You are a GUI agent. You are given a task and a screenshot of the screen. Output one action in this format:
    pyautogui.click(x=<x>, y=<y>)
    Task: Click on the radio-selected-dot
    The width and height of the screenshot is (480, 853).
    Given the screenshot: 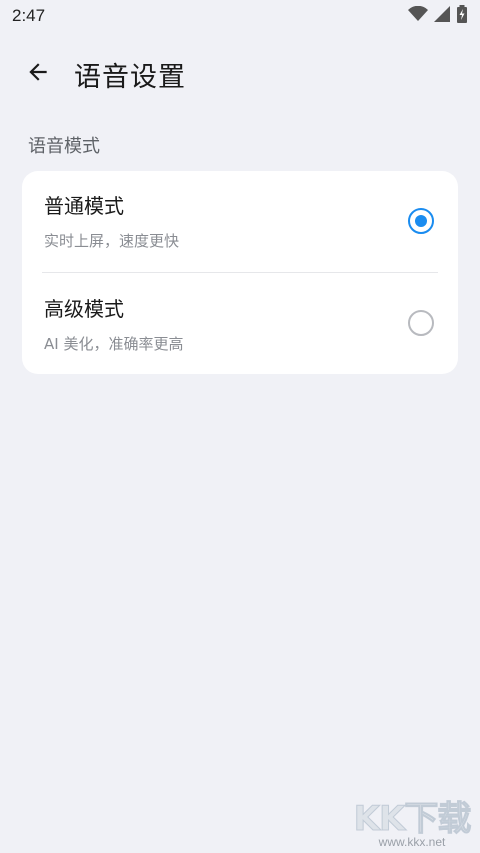 What is the action you would take?
    pyautogui.click(x=421, y=221)
    